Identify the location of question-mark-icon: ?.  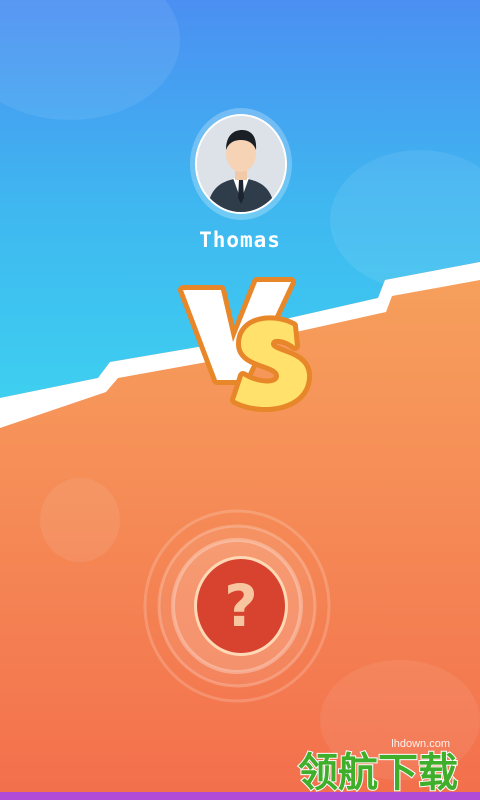
(241, 606).